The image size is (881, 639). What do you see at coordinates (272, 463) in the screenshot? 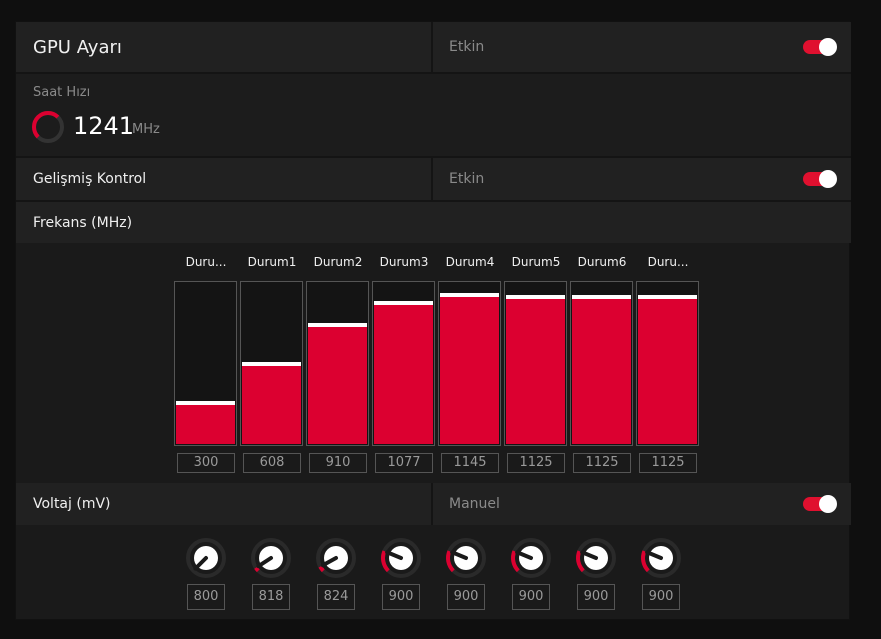
I see `frequency-state-value-input: 608` at bounding box center [272, 463].